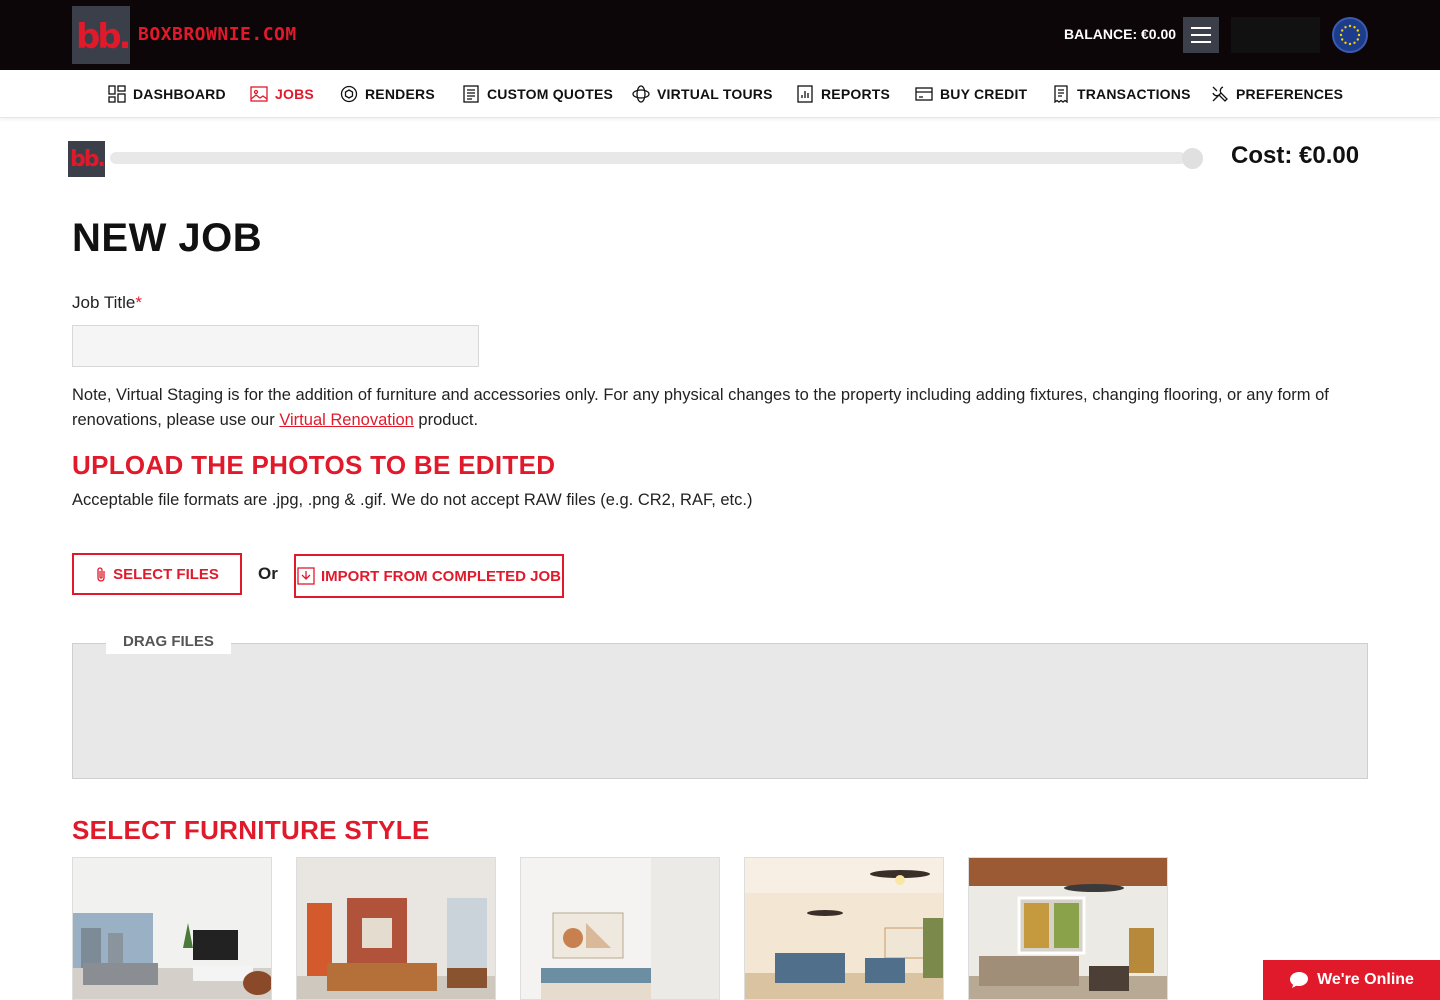  I want to click on dashboard-icon, so click(117, 94).